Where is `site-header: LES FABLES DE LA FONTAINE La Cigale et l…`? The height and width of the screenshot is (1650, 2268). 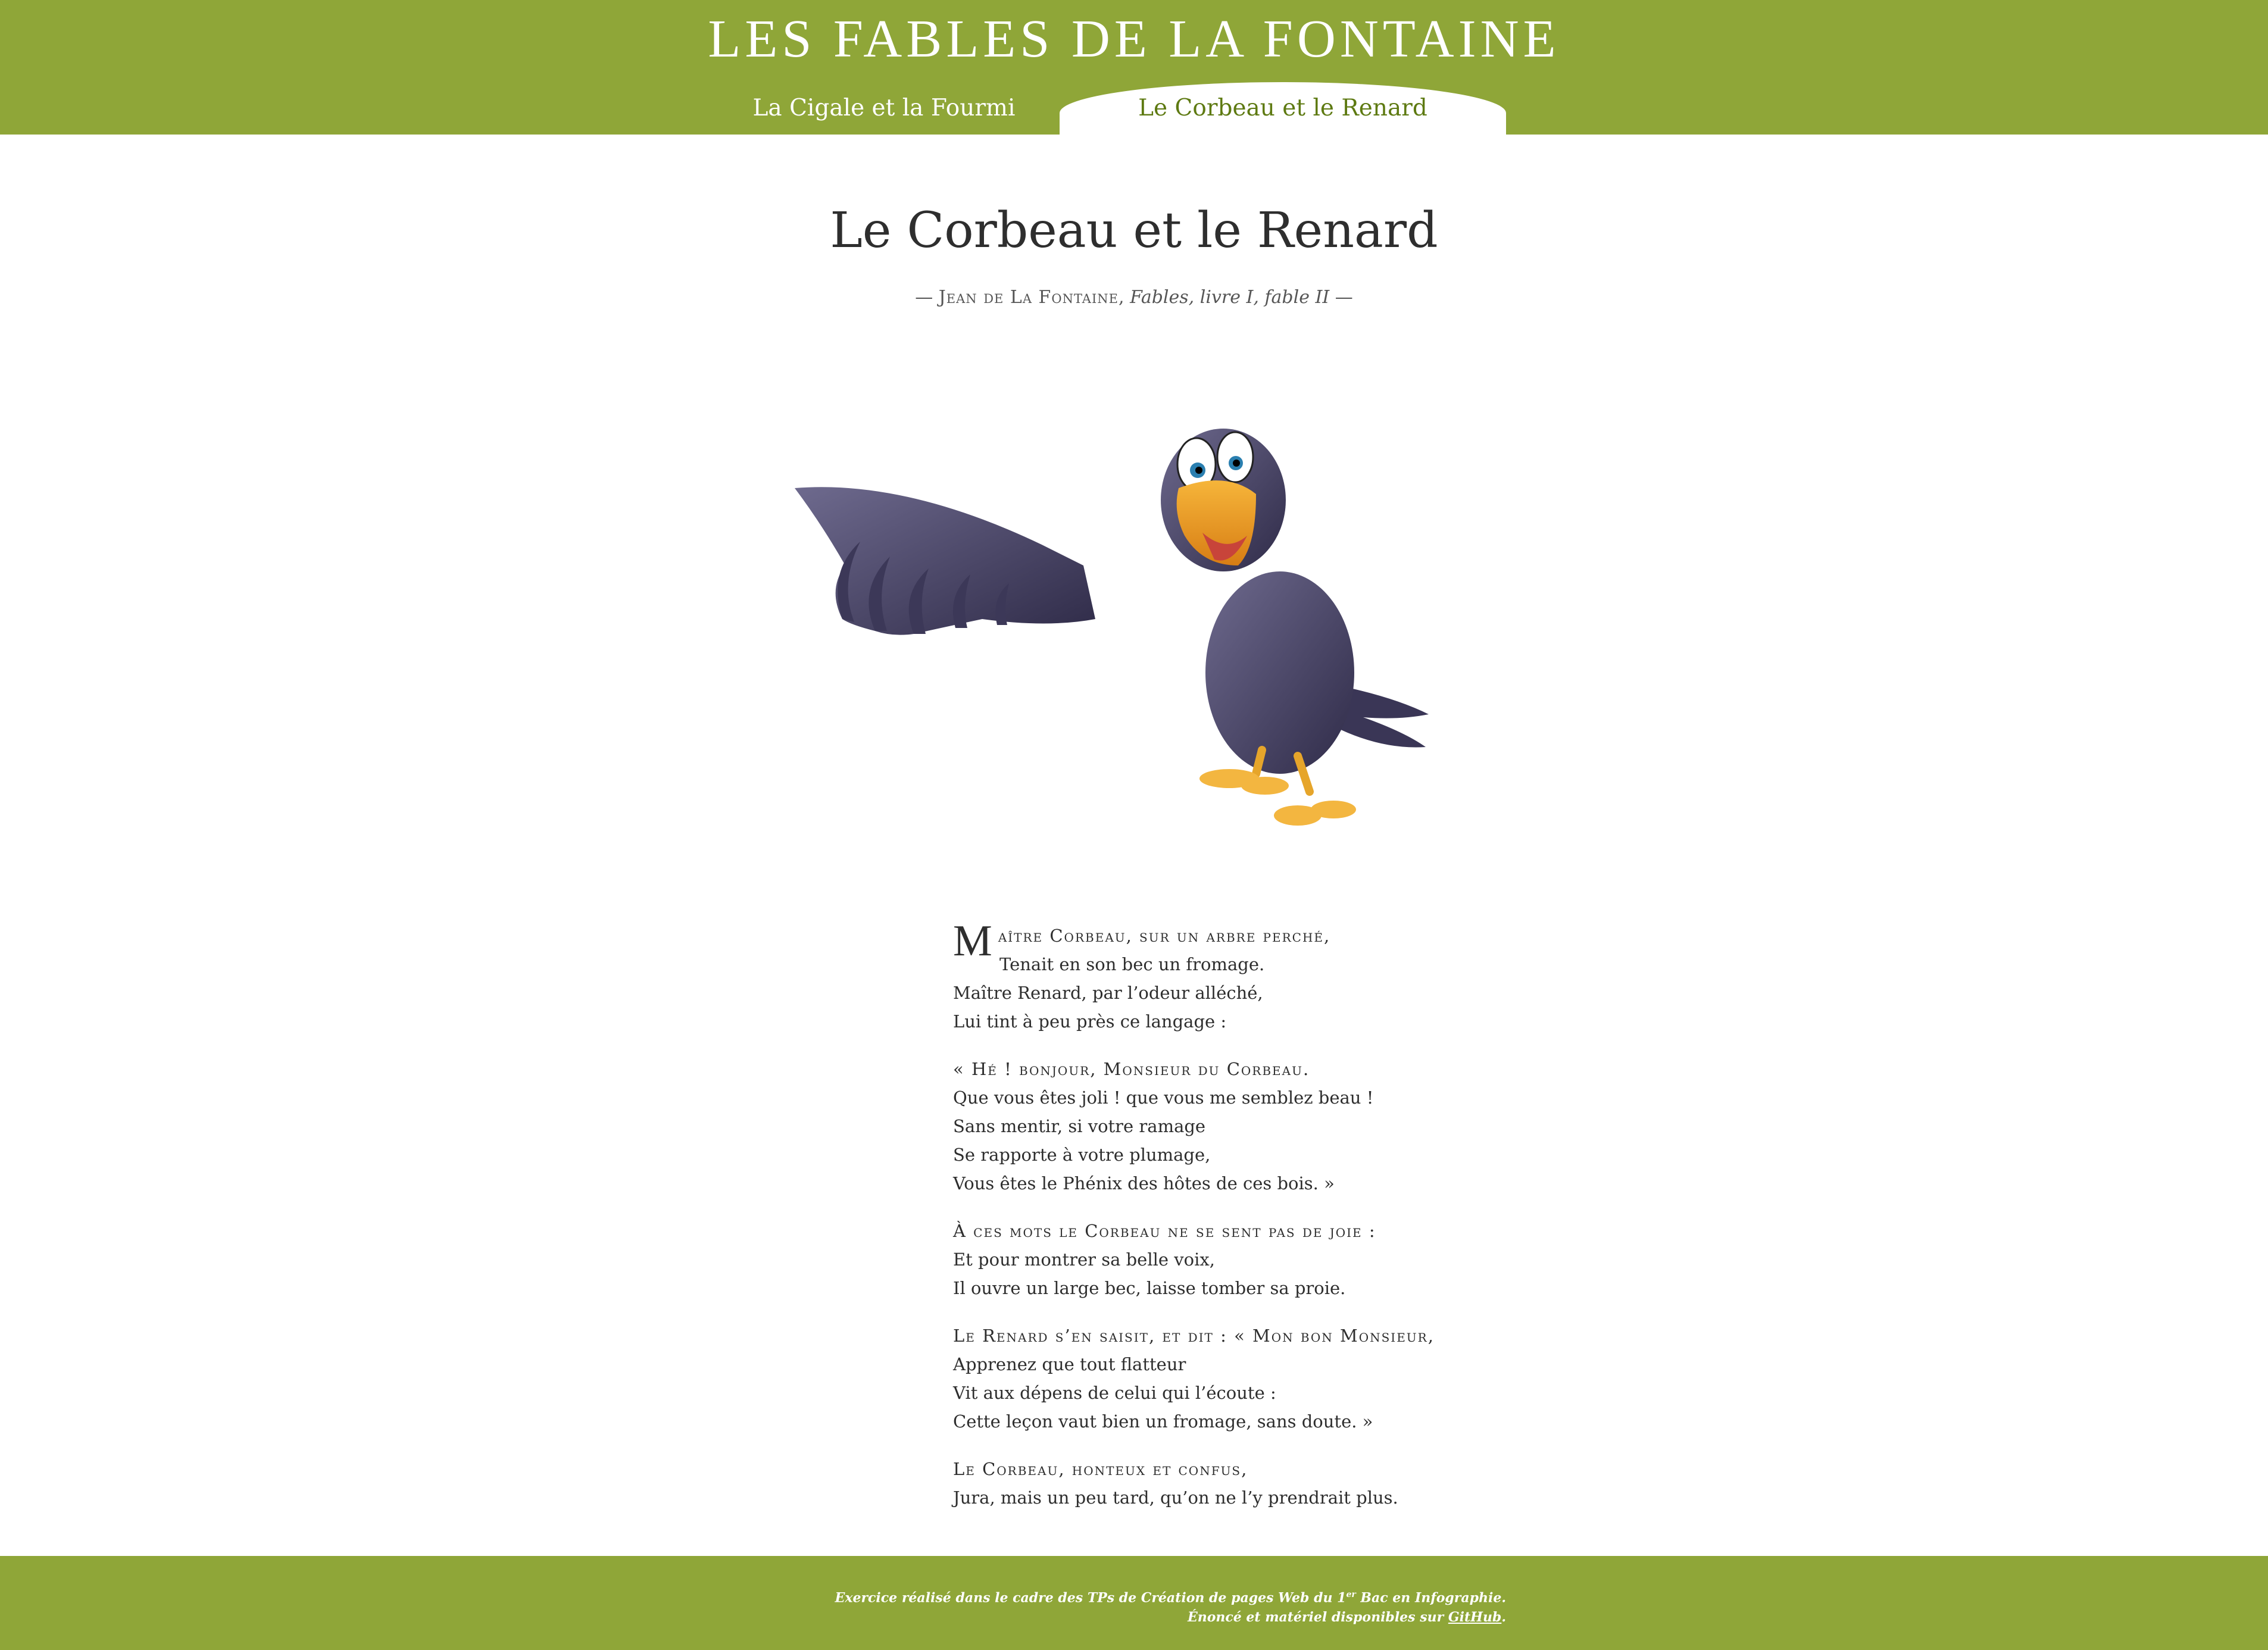 site-header: LES FABLES DE LA FONTAINE La Cigale et l… is located at coordinates (1134, 67).